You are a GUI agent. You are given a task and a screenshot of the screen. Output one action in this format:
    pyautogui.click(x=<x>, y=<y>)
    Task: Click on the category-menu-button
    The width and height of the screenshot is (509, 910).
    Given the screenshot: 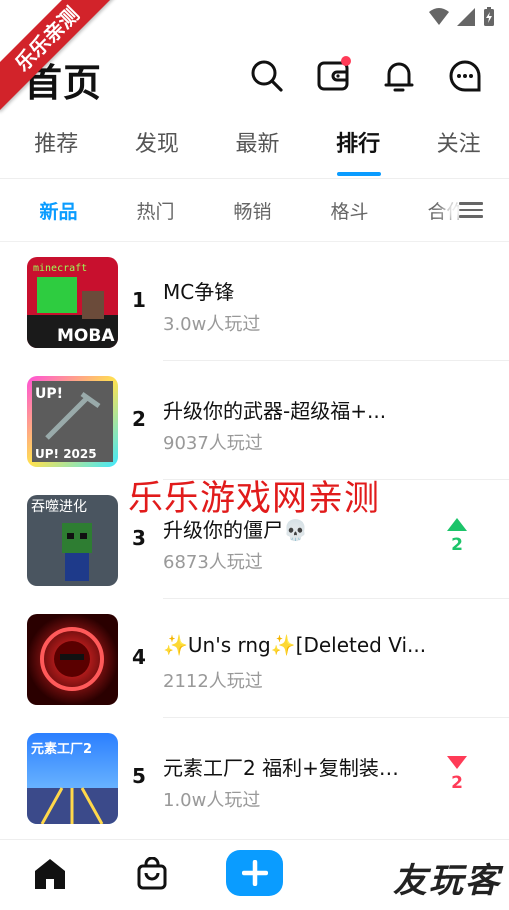 What is the action you would take?
    pyautogui.click(x=471, y=210)
    